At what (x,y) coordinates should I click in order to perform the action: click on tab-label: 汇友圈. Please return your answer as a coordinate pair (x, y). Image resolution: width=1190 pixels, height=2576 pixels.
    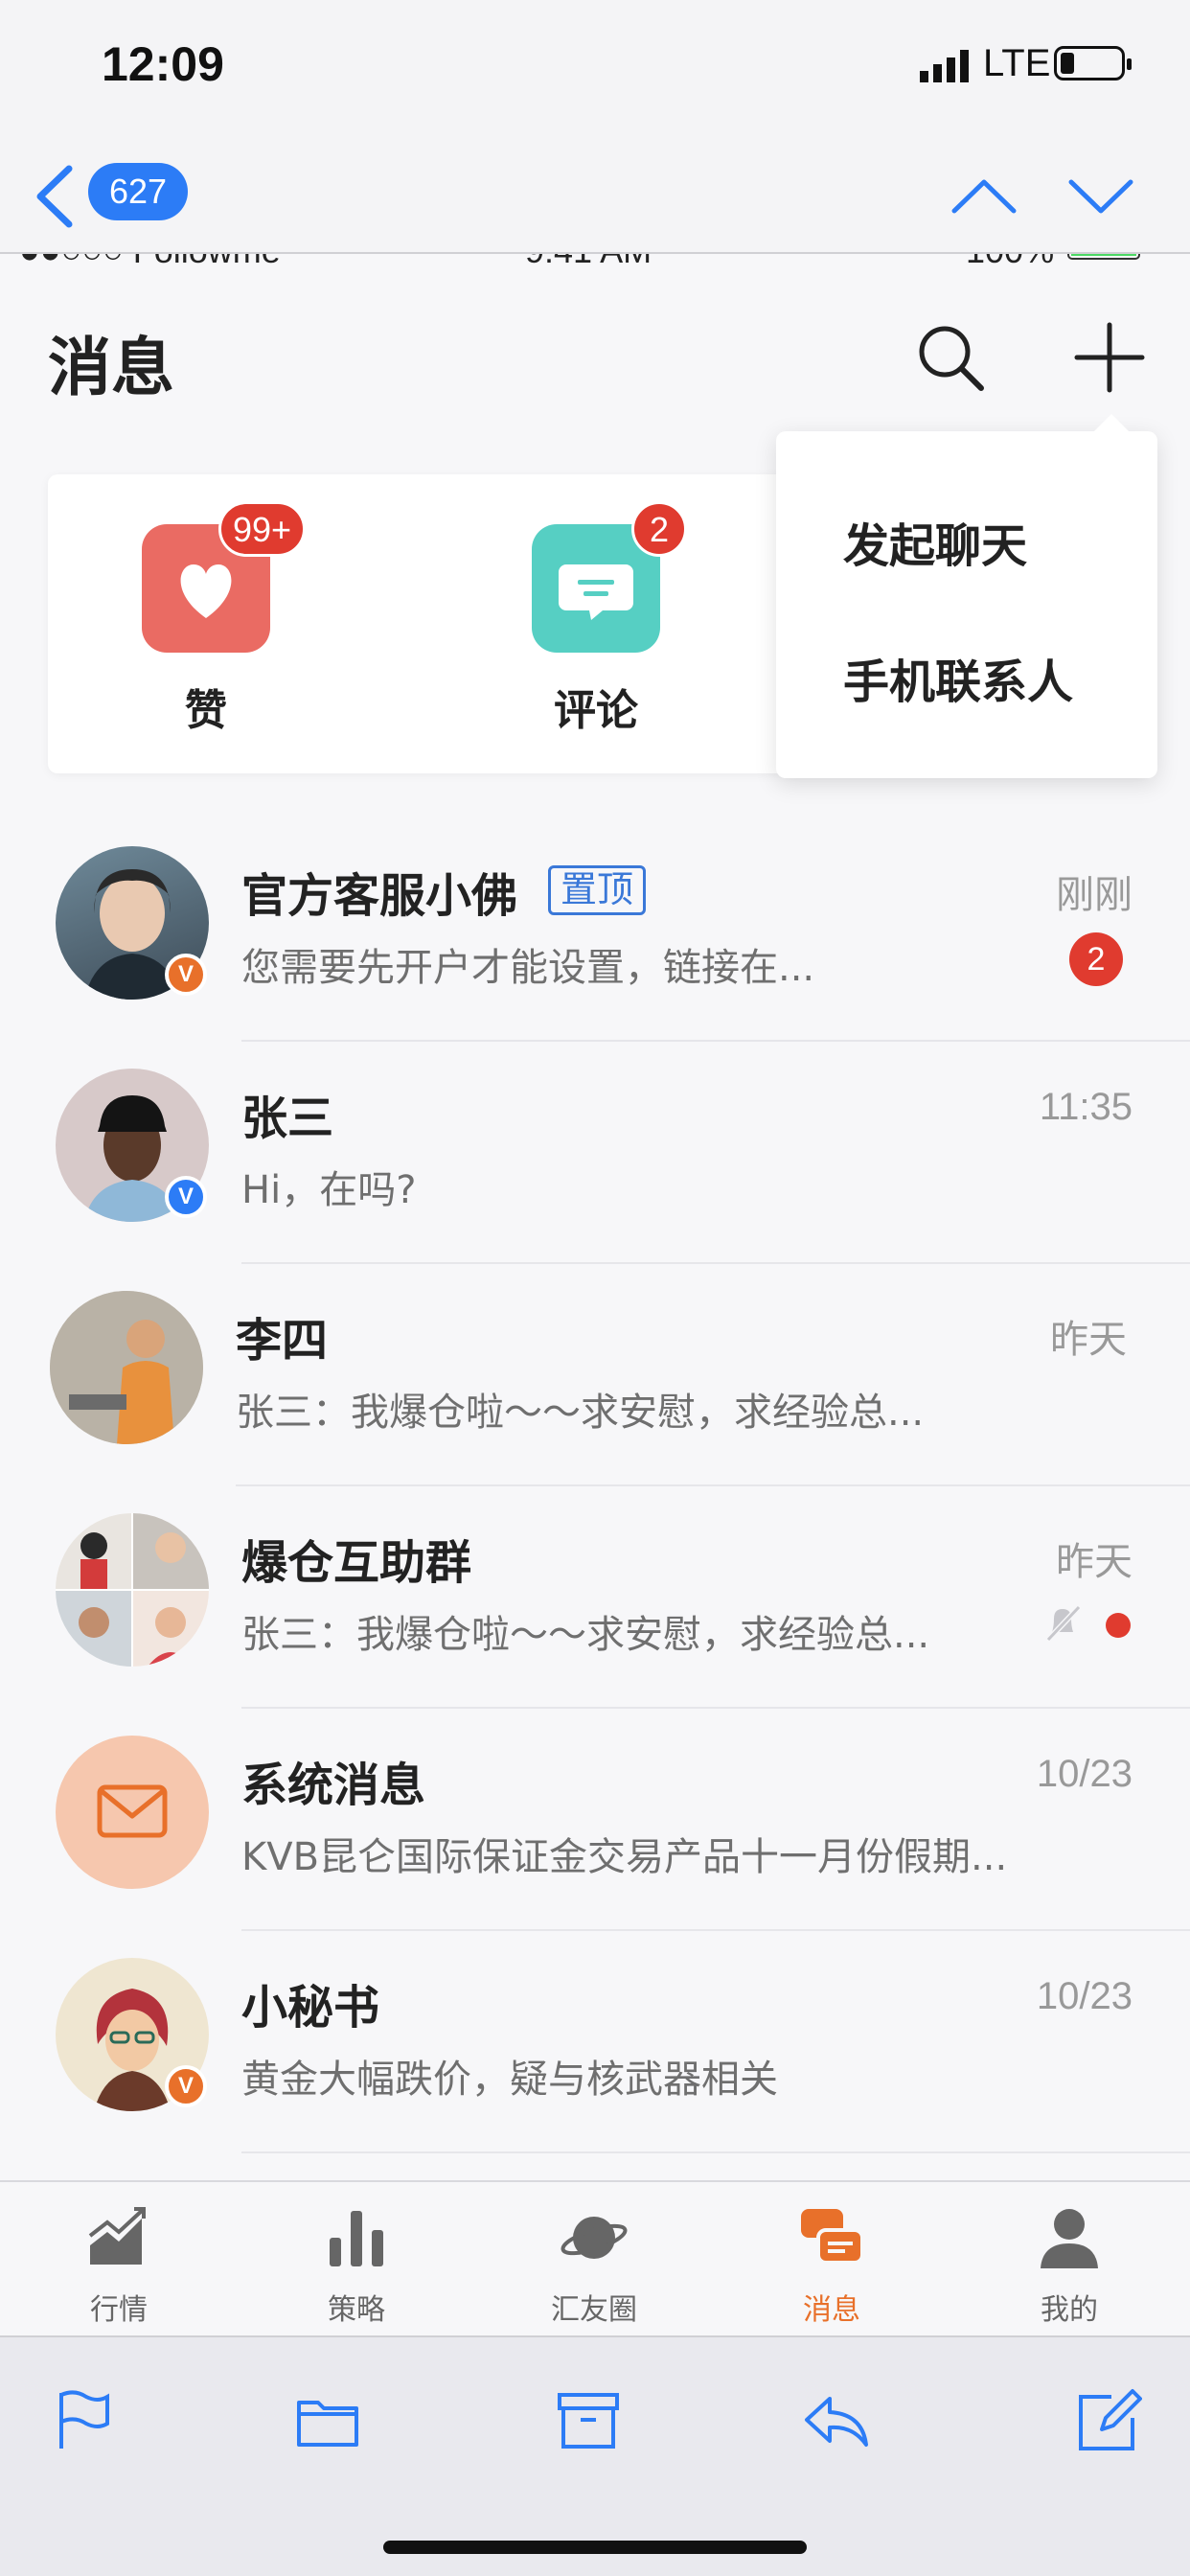
    Looking at the image, I should click on (594, 2310).